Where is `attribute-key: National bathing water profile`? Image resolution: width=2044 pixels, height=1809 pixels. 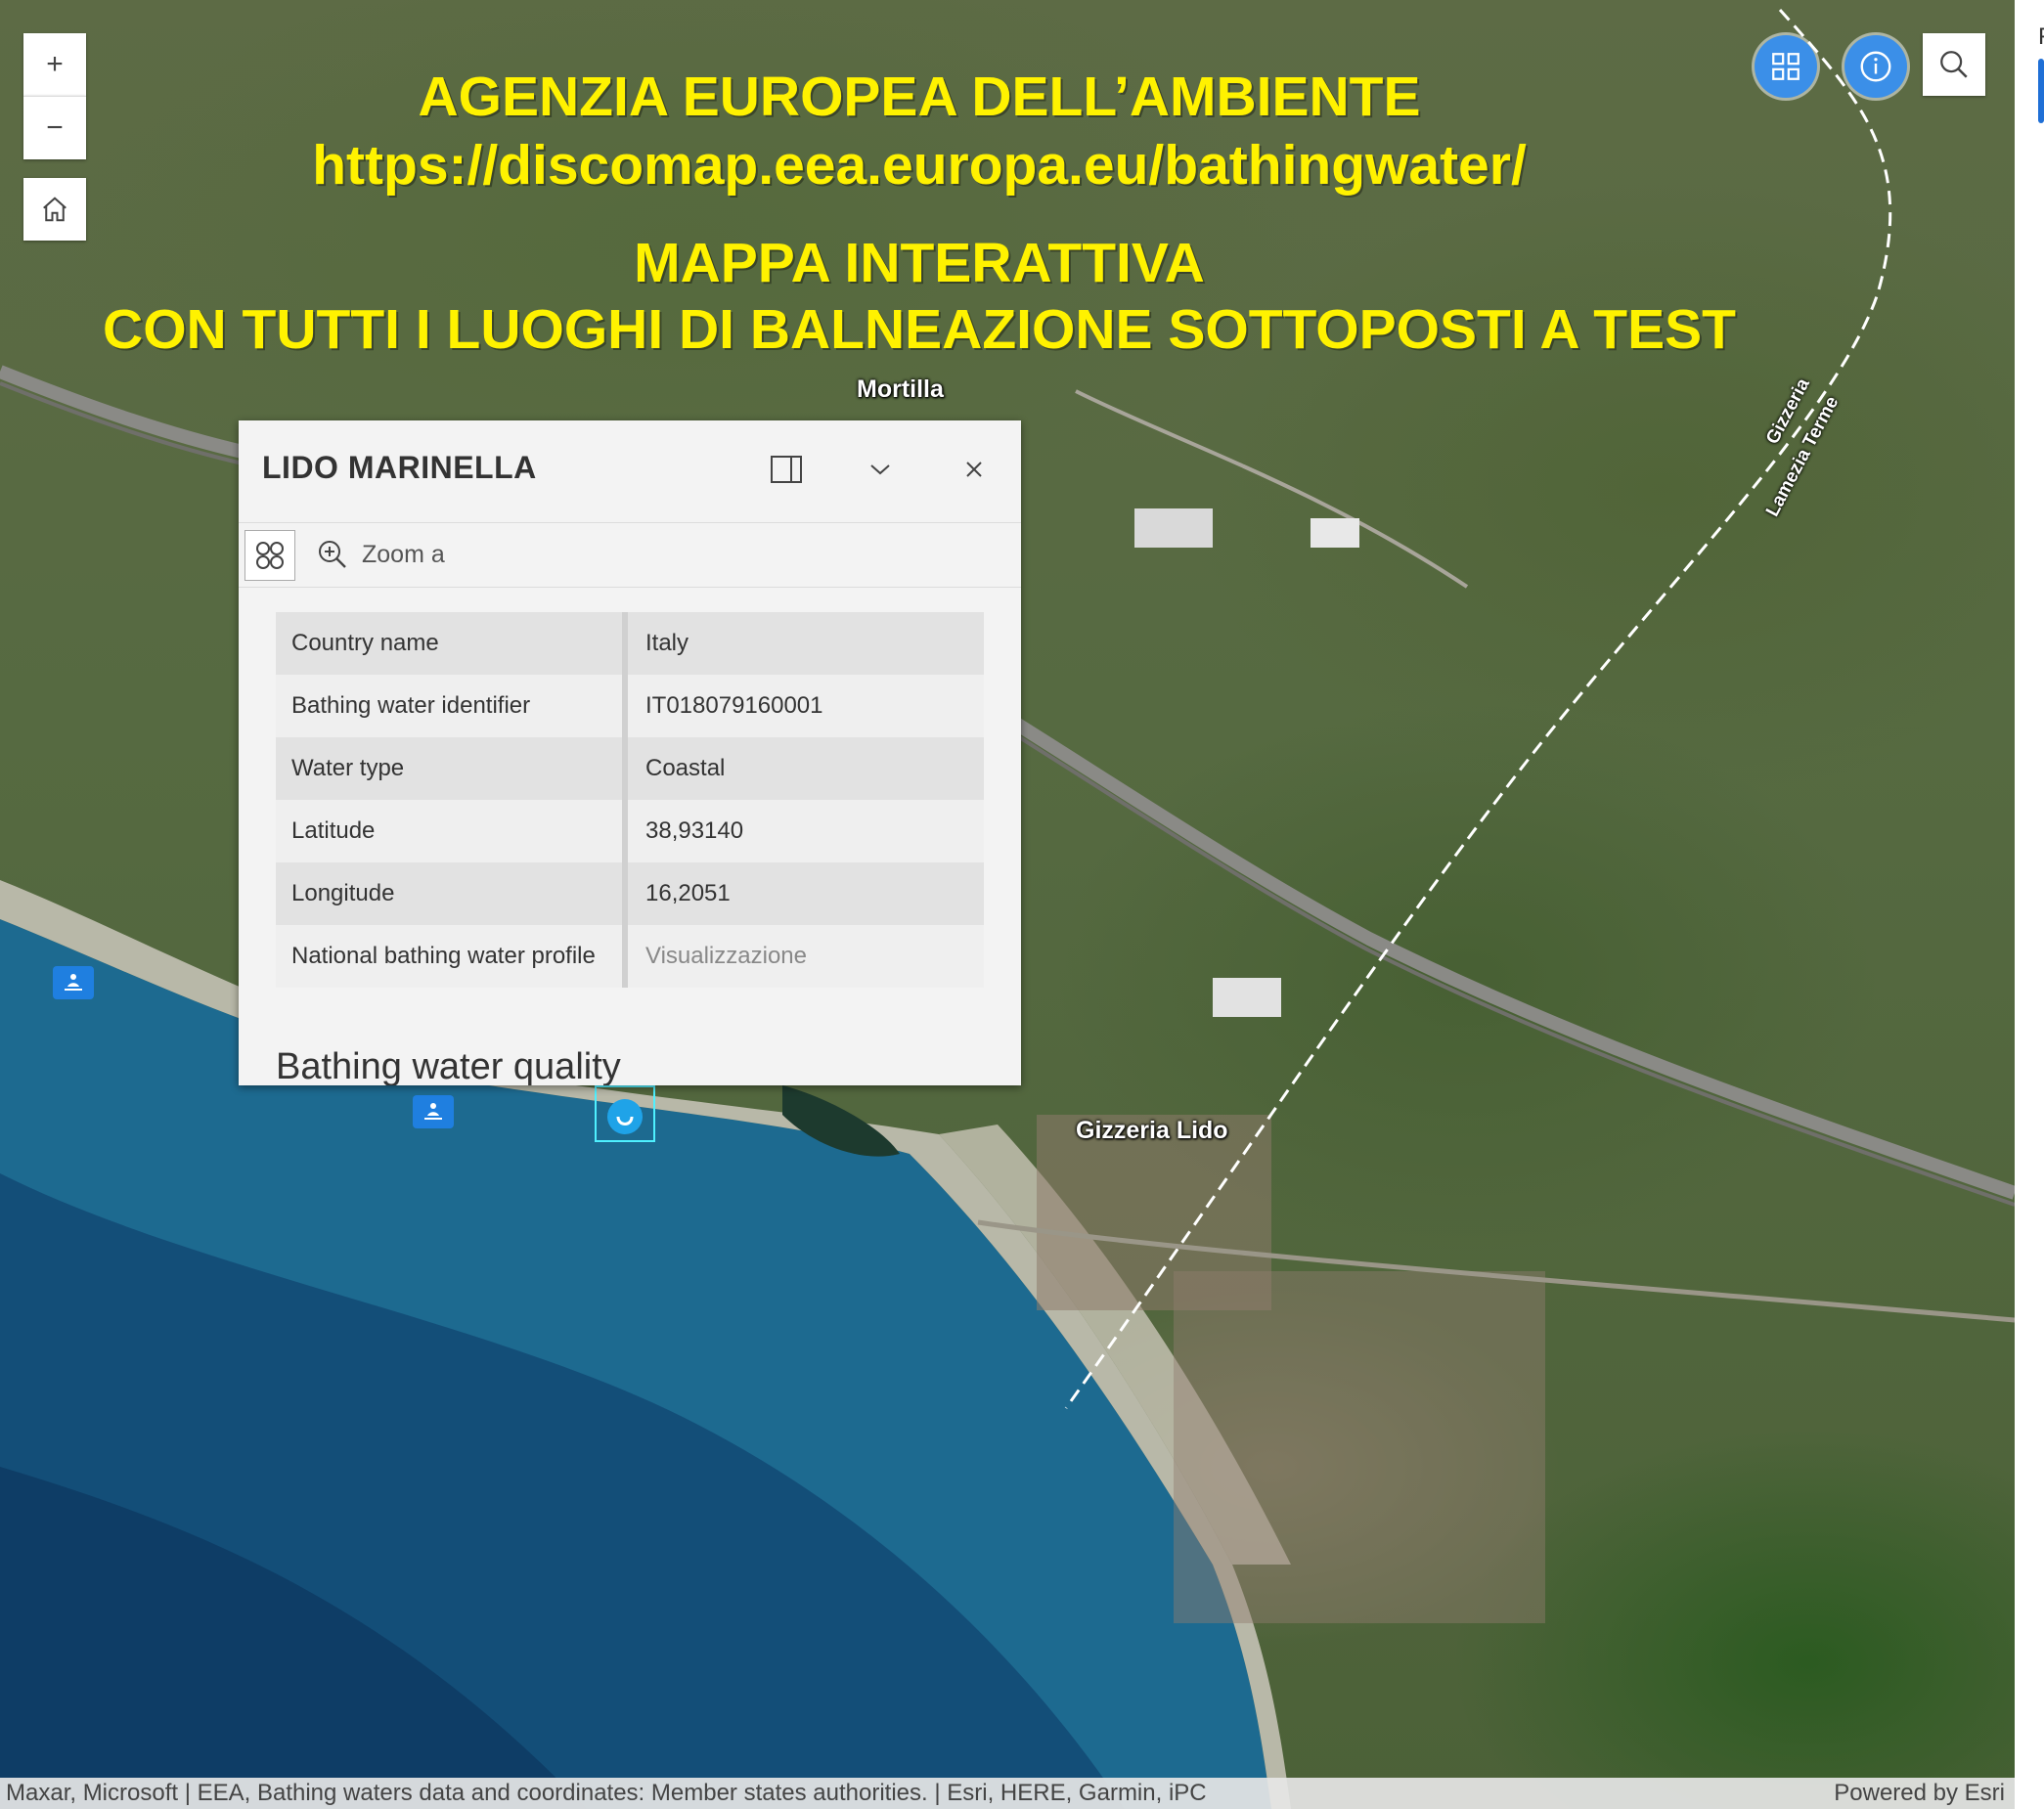 attribute-key: National bathing water profile is located at coordinates (452, 957).